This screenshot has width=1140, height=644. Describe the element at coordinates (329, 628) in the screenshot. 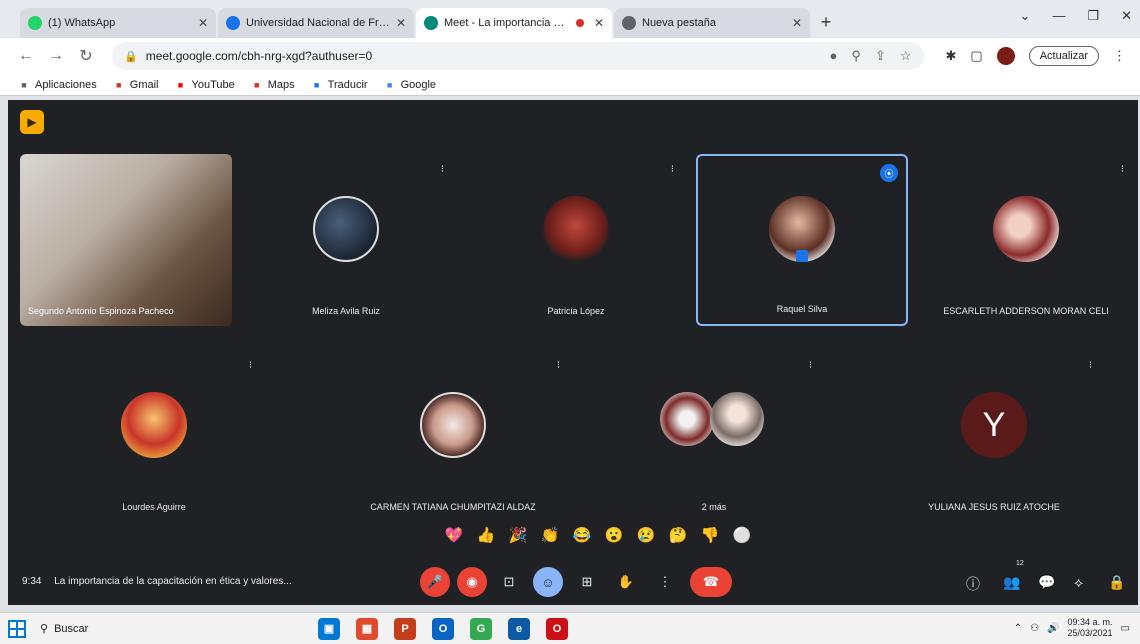

I see `task-view-icon: ▣` at that location.